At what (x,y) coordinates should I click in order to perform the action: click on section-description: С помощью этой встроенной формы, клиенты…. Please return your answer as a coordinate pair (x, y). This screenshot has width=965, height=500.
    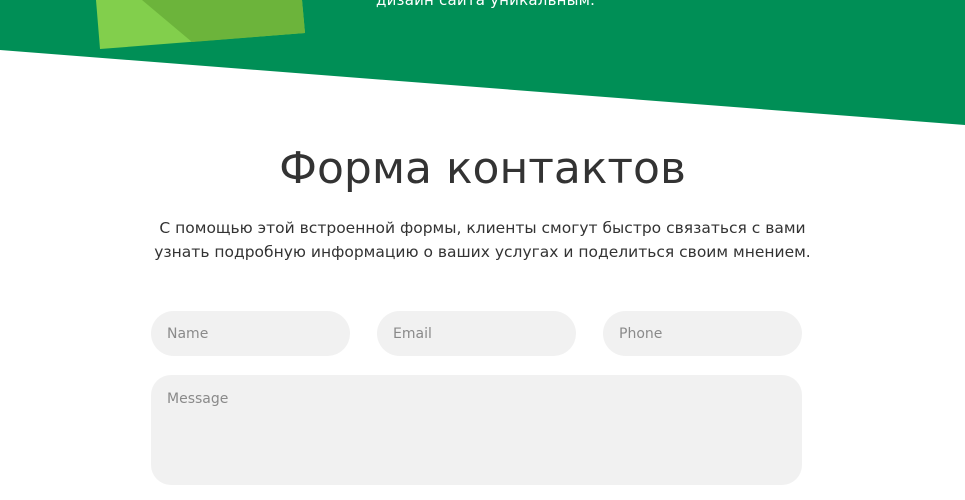
    Looking at the image, I should click on (482, 240).